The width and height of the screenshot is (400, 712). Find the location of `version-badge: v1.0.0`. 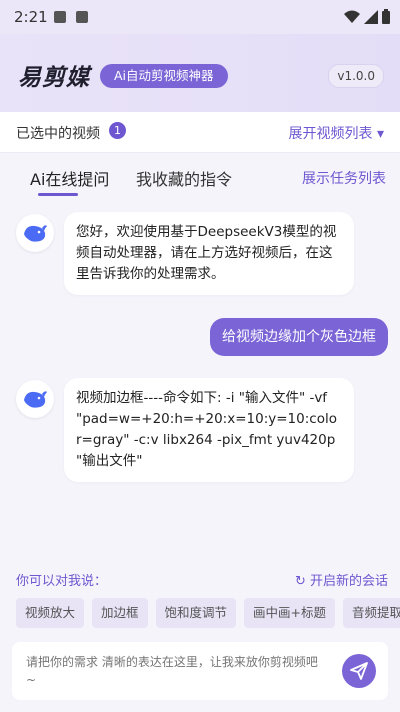

version-badge: v1.0.0 is located at coordinates (356, 76).